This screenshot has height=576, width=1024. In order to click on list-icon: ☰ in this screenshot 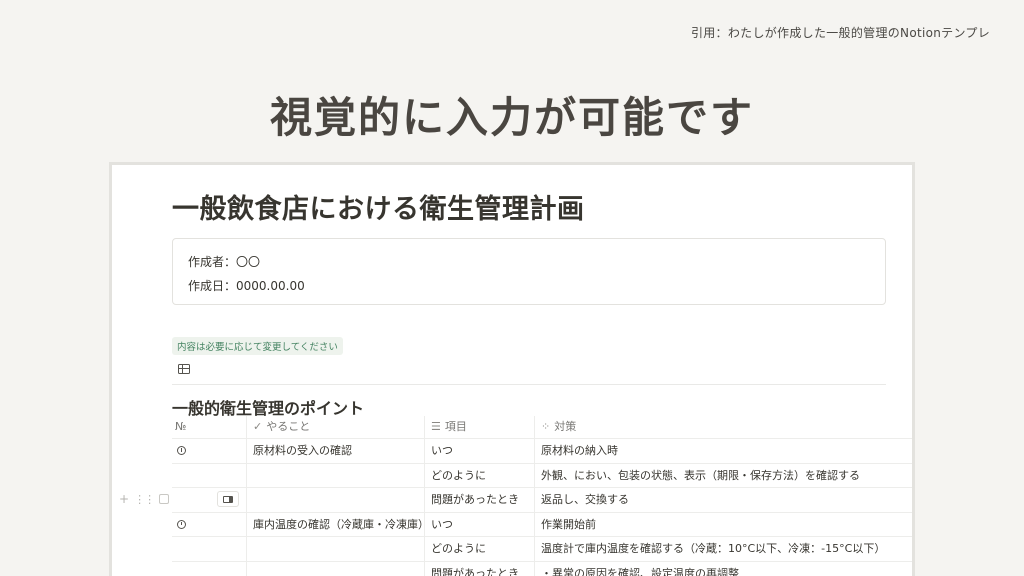, I will do `click(436, 426)`.